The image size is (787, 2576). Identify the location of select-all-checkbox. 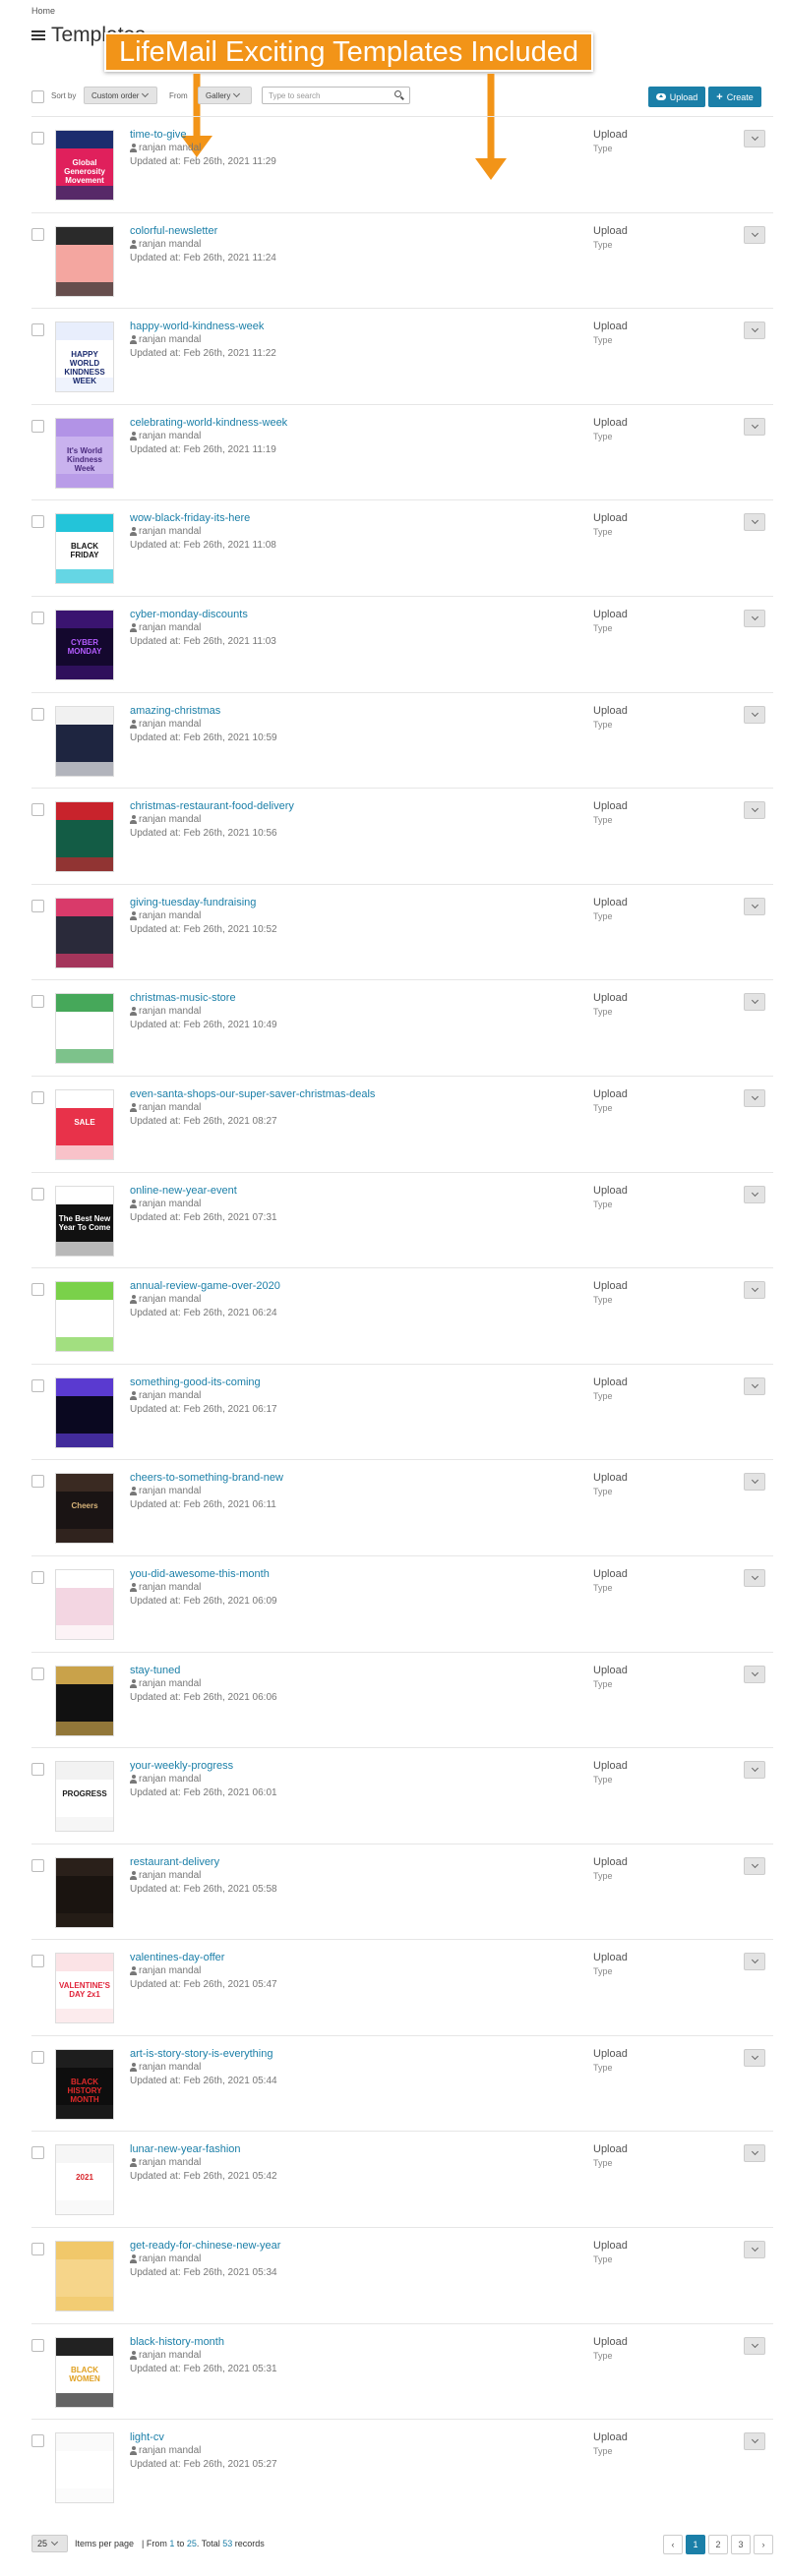
(38, 96).